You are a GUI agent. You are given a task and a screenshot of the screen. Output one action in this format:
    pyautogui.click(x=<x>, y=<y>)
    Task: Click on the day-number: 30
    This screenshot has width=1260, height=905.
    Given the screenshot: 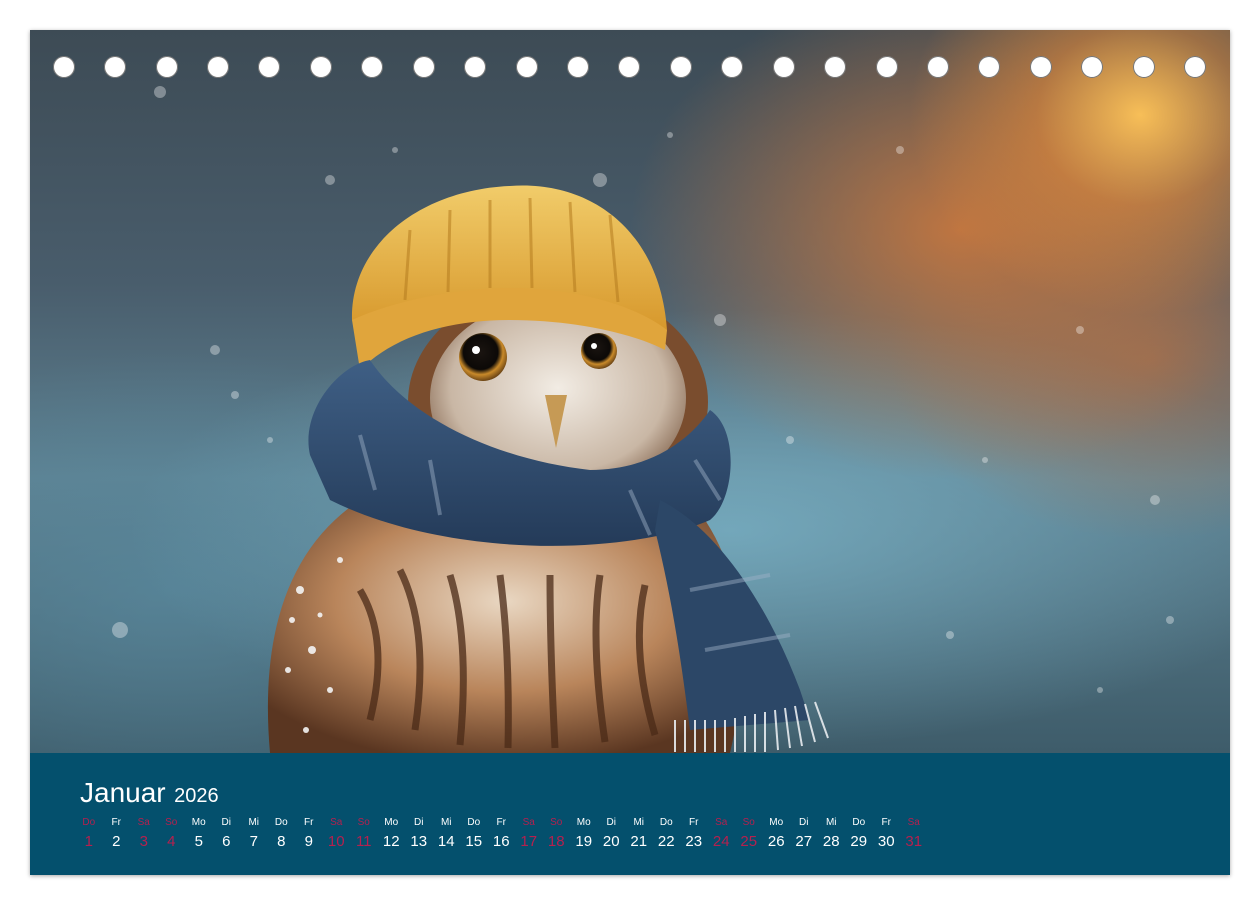 What is the action you would take?
    pyautogui.click(x=886, y=841)
    